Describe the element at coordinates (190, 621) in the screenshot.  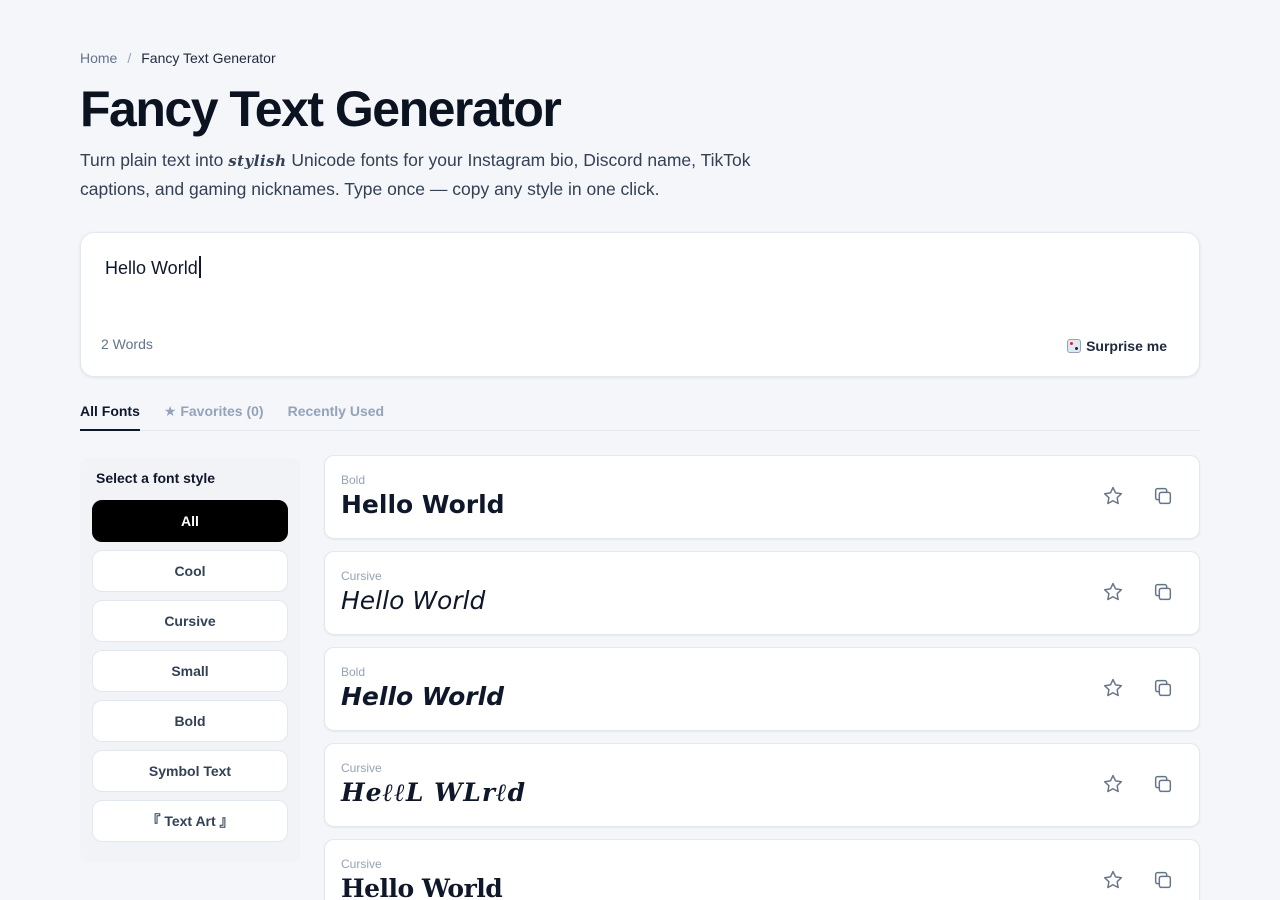
I see `style-filter-cursive: Cursive` at that location.